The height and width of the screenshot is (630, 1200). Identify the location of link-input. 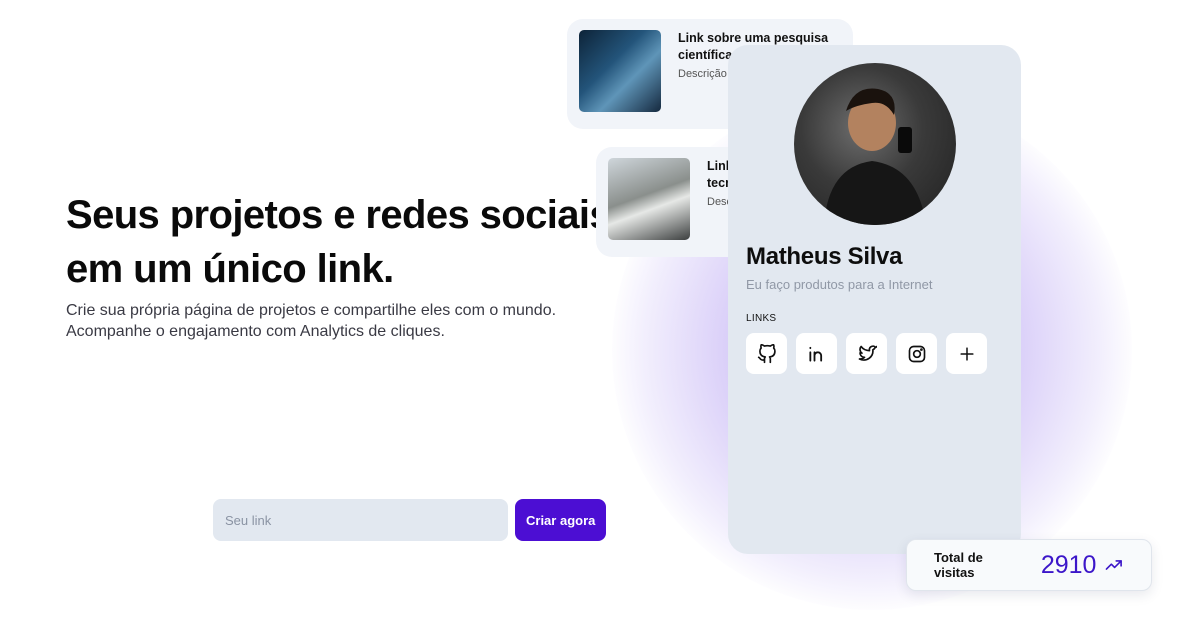
(360, 520).